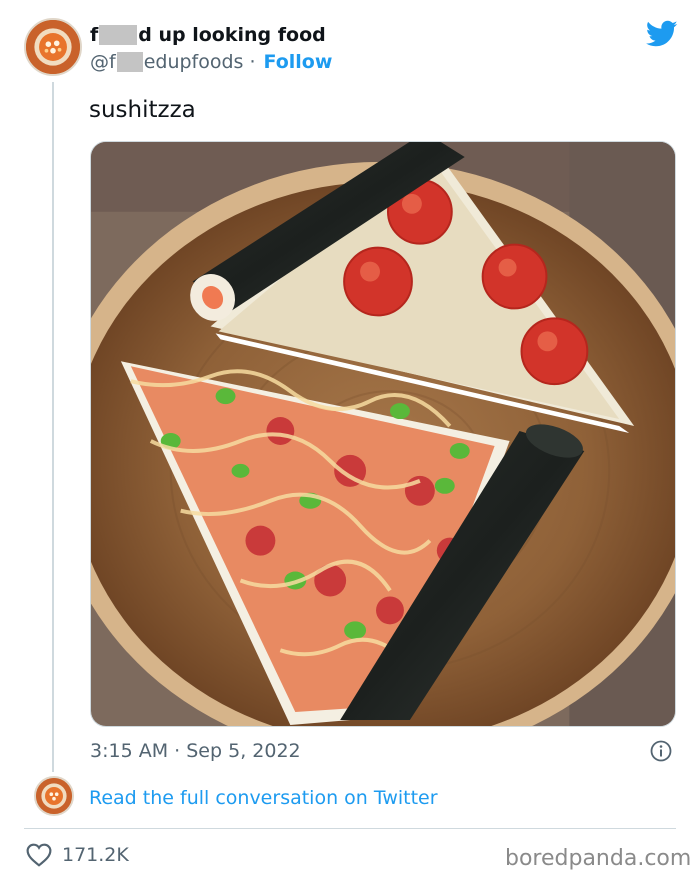 The image size is (700, 881). I want to click on like-button: 171.2K, so click(77, 855).